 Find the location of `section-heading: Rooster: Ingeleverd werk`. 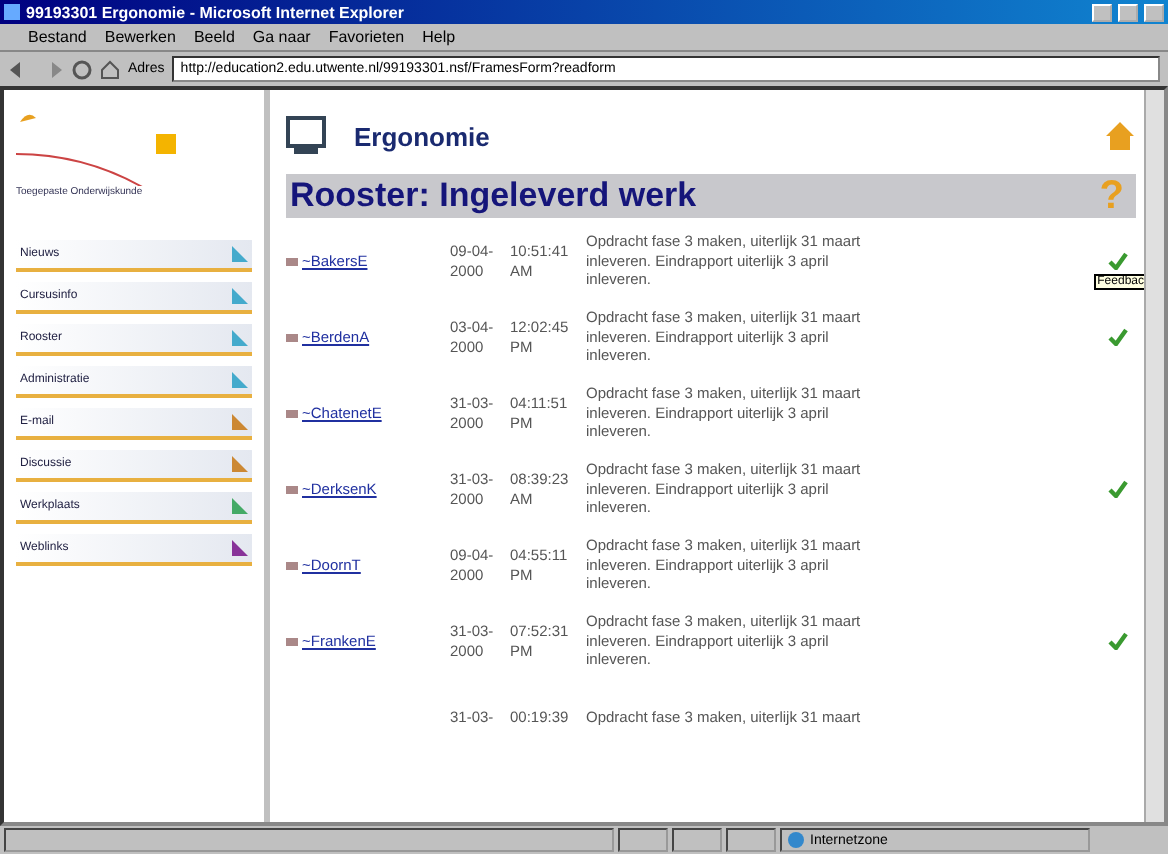

section-heading: Rooster: Ingeleverd werk is located at coordinates (493, 196).